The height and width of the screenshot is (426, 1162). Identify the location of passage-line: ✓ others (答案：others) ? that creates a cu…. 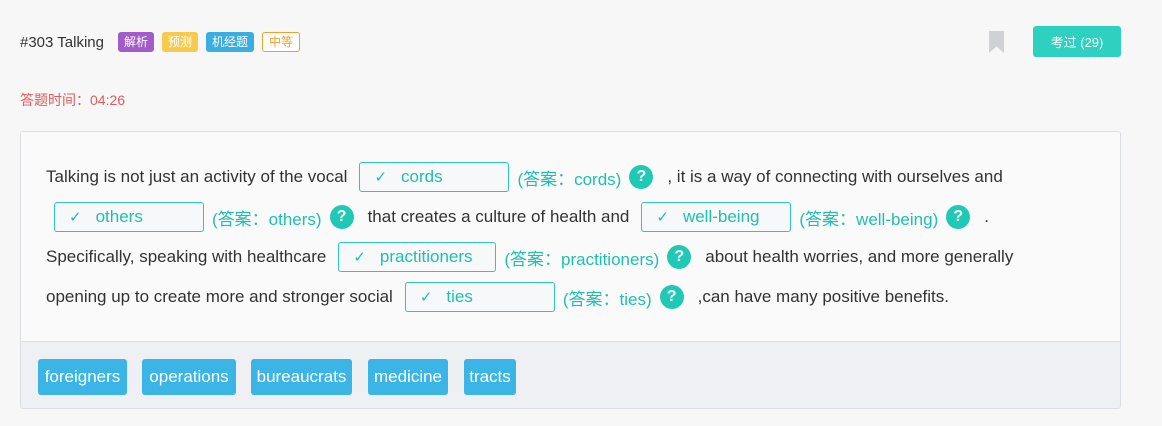
(517, 217).